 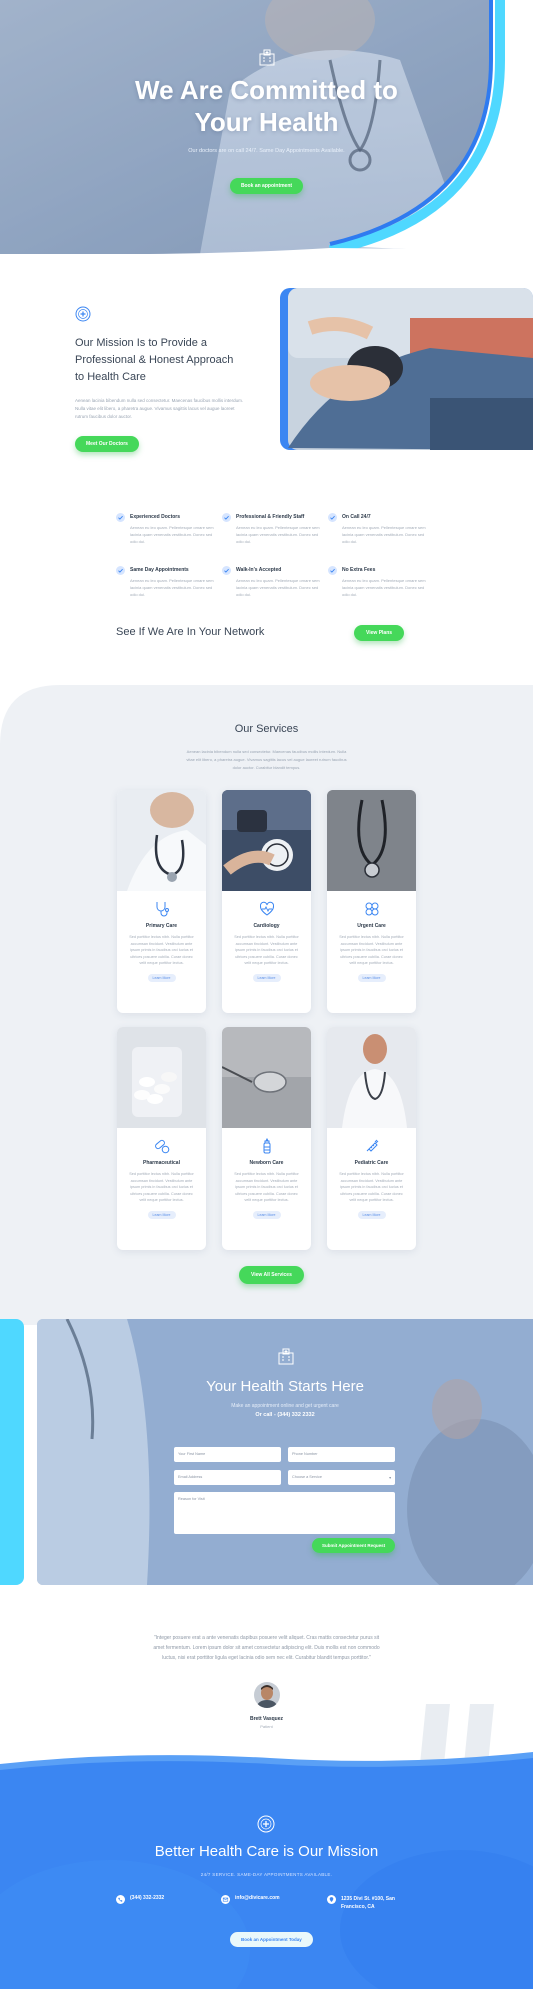 I want to click on book-appointment-button: Book an appointment, so click(x=266, y=186).